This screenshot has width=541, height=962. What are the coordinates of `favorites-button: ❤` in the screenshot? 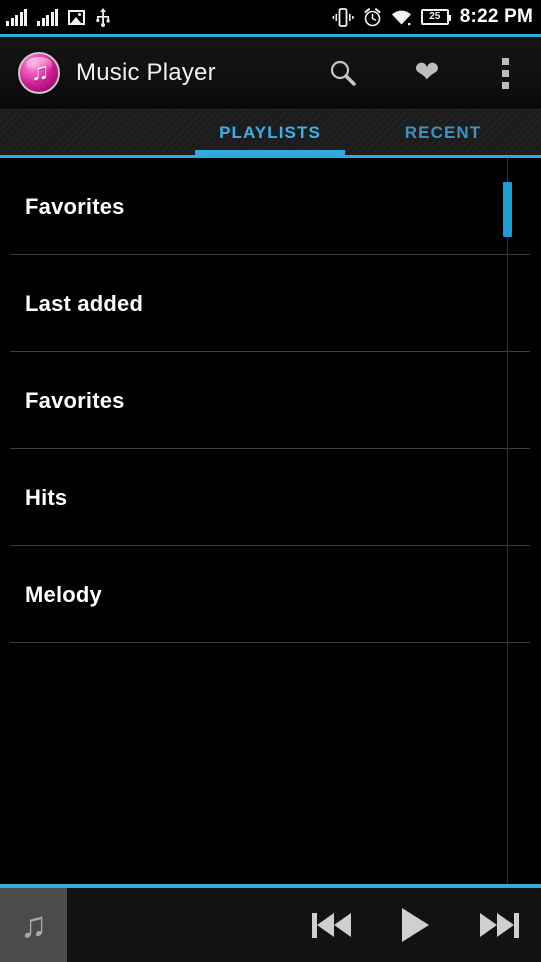 It's located at (427, 73).